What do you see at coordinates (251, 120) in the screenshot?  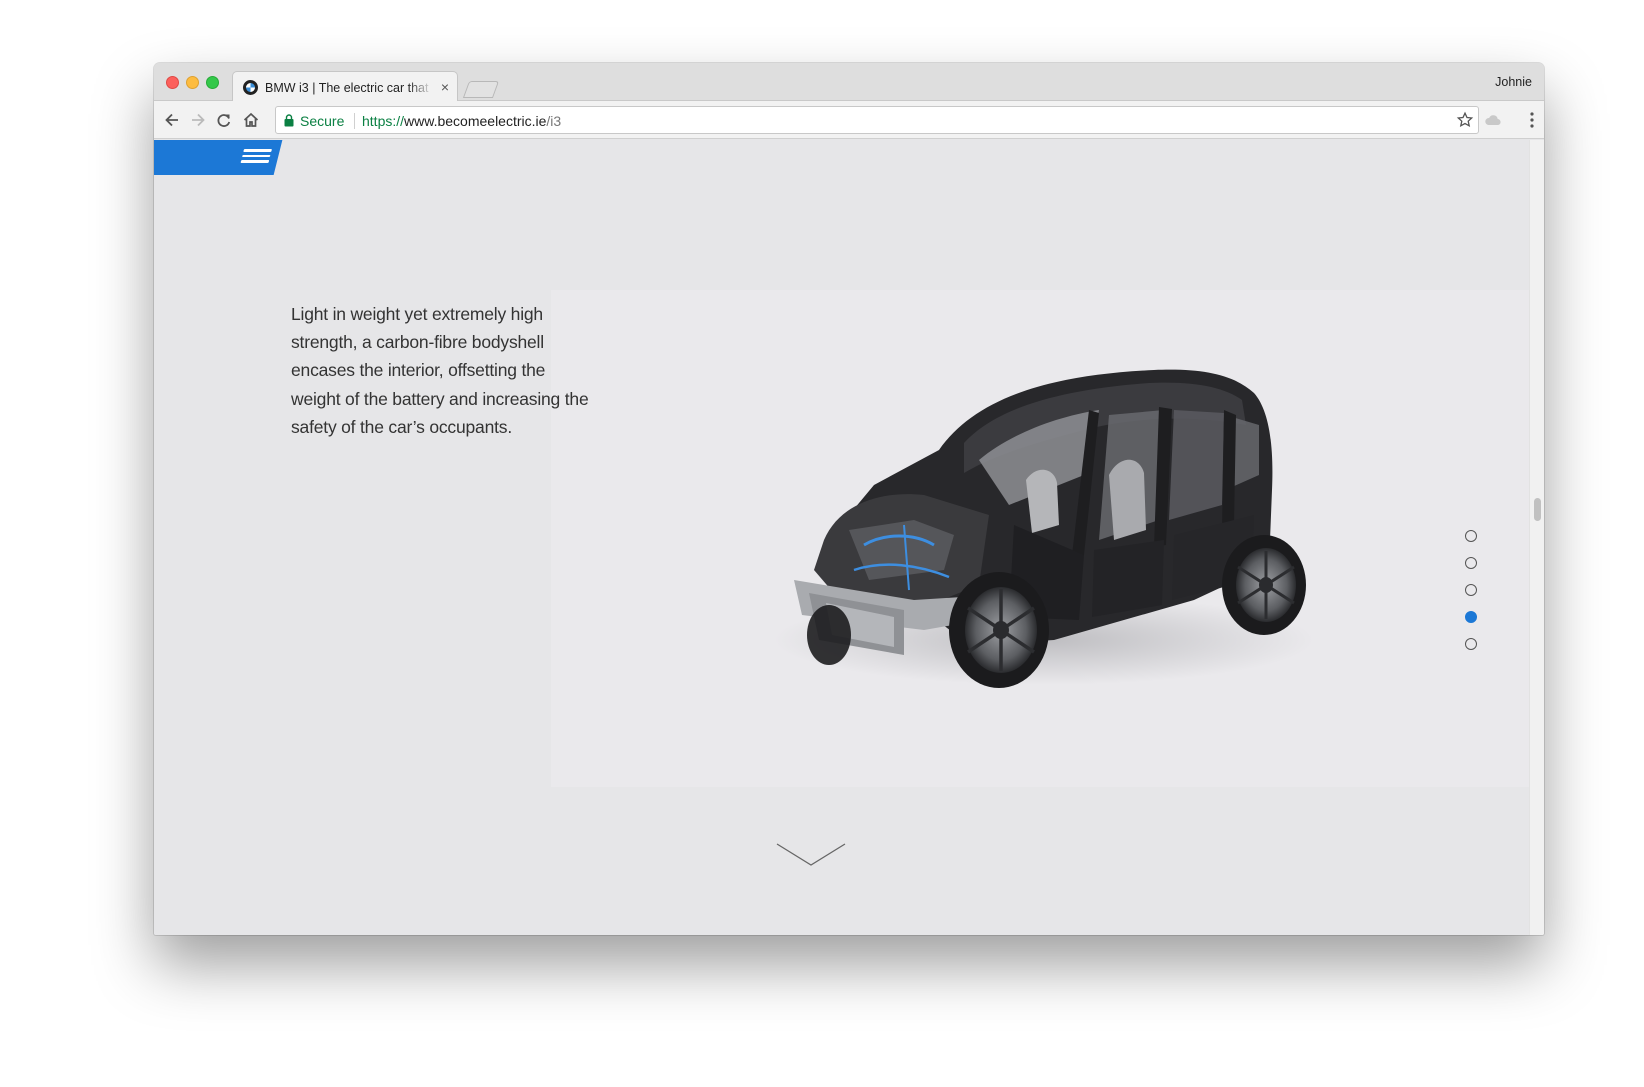 I see `home-icon` at bounding box center [251, 120].